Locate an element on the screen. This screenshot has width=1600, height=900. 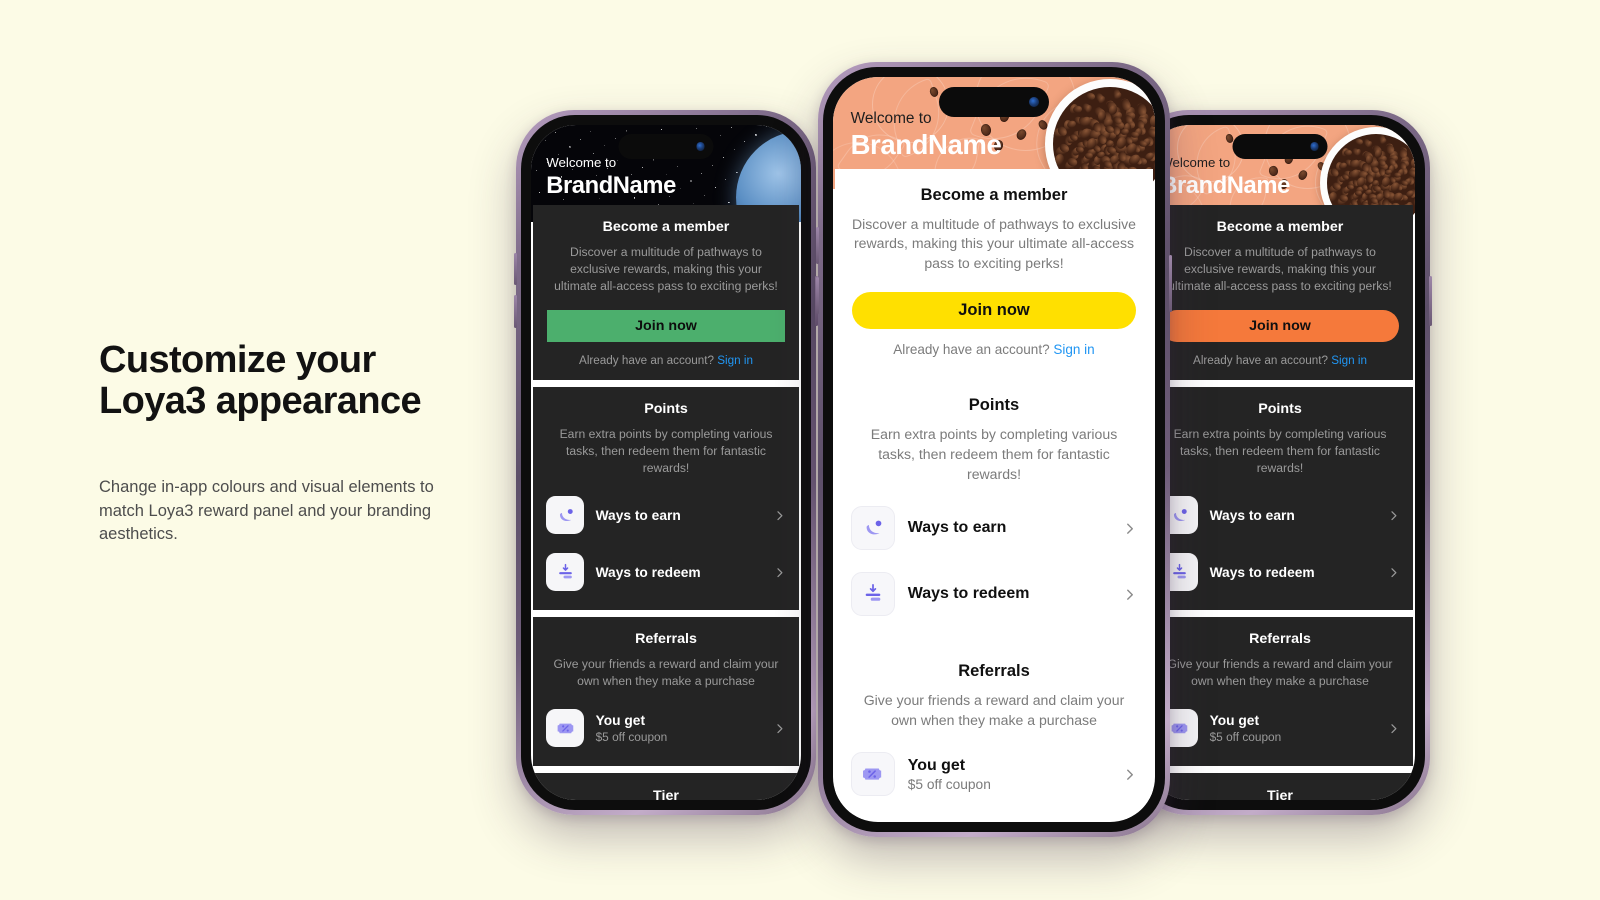
page-title-line-2: Loya3 appearance is located at coordinates (260, 401).